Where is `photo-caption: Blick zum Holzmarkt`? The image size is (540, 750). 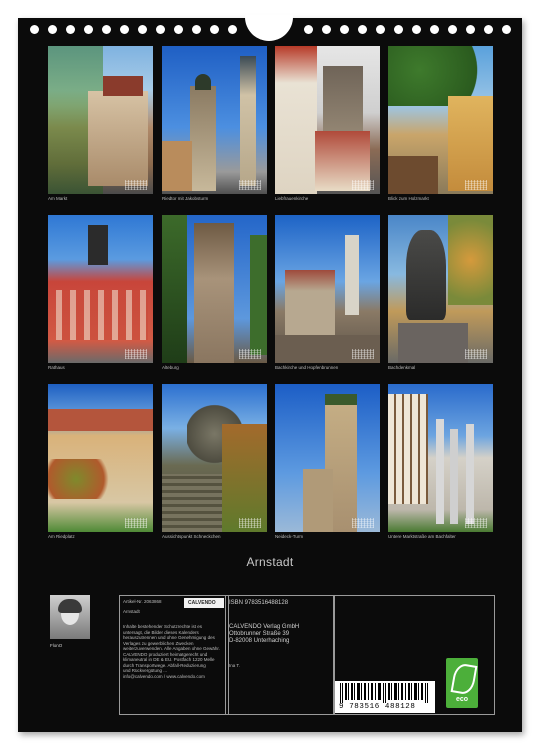 photo-caption: Blick zum Holzmarkt is located at coordinates (408, 198).